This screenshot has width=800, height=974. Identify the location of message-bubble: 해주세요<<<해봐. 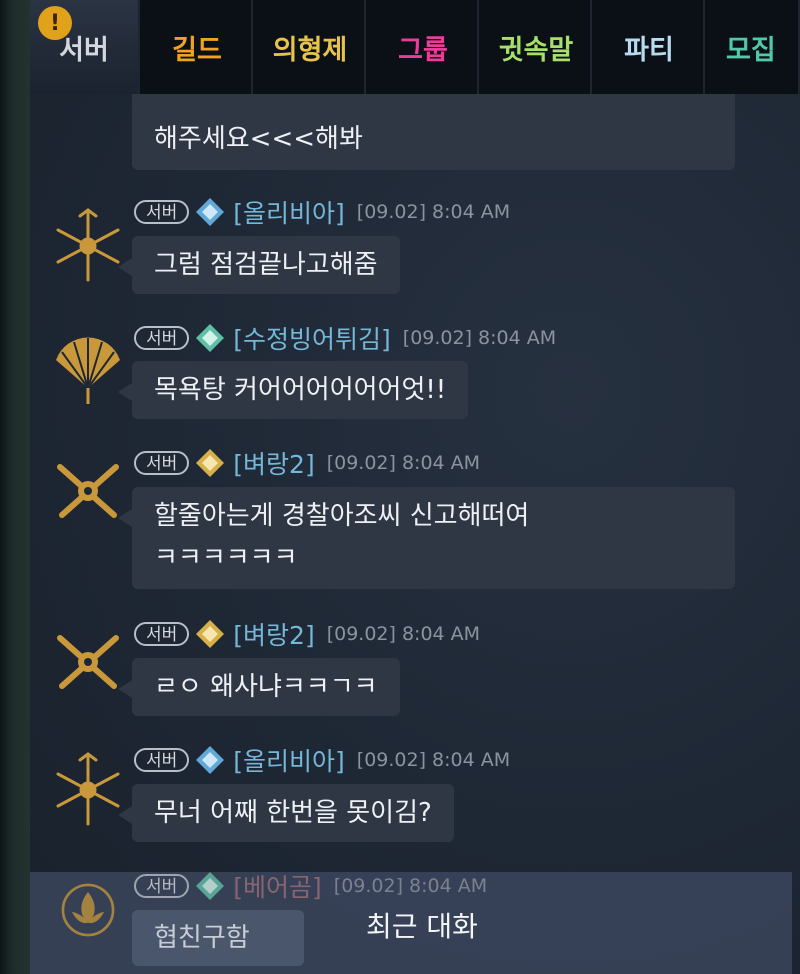
(433, 132).